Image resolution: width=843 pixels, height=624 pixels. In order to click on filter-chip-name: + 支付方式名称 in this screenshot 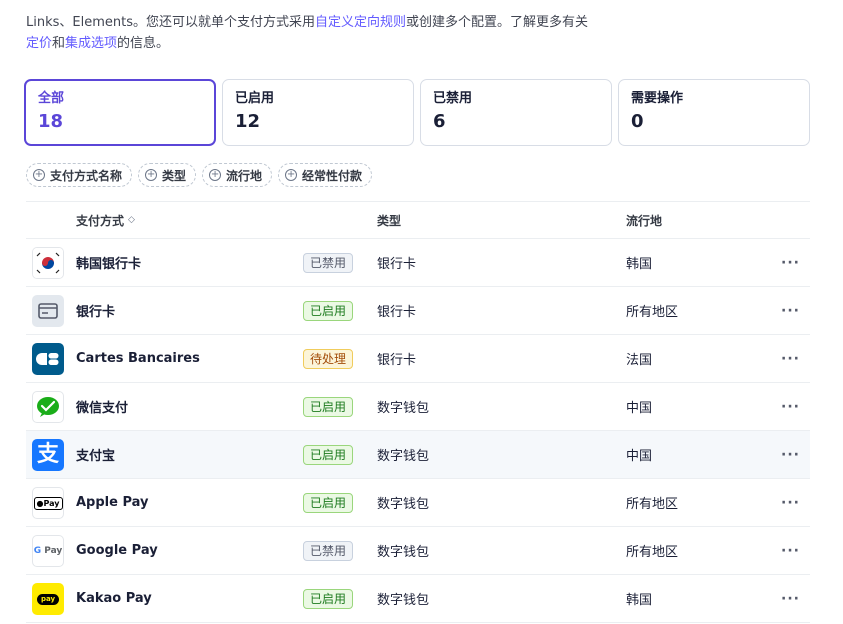, I will do `click(79, 175)`.